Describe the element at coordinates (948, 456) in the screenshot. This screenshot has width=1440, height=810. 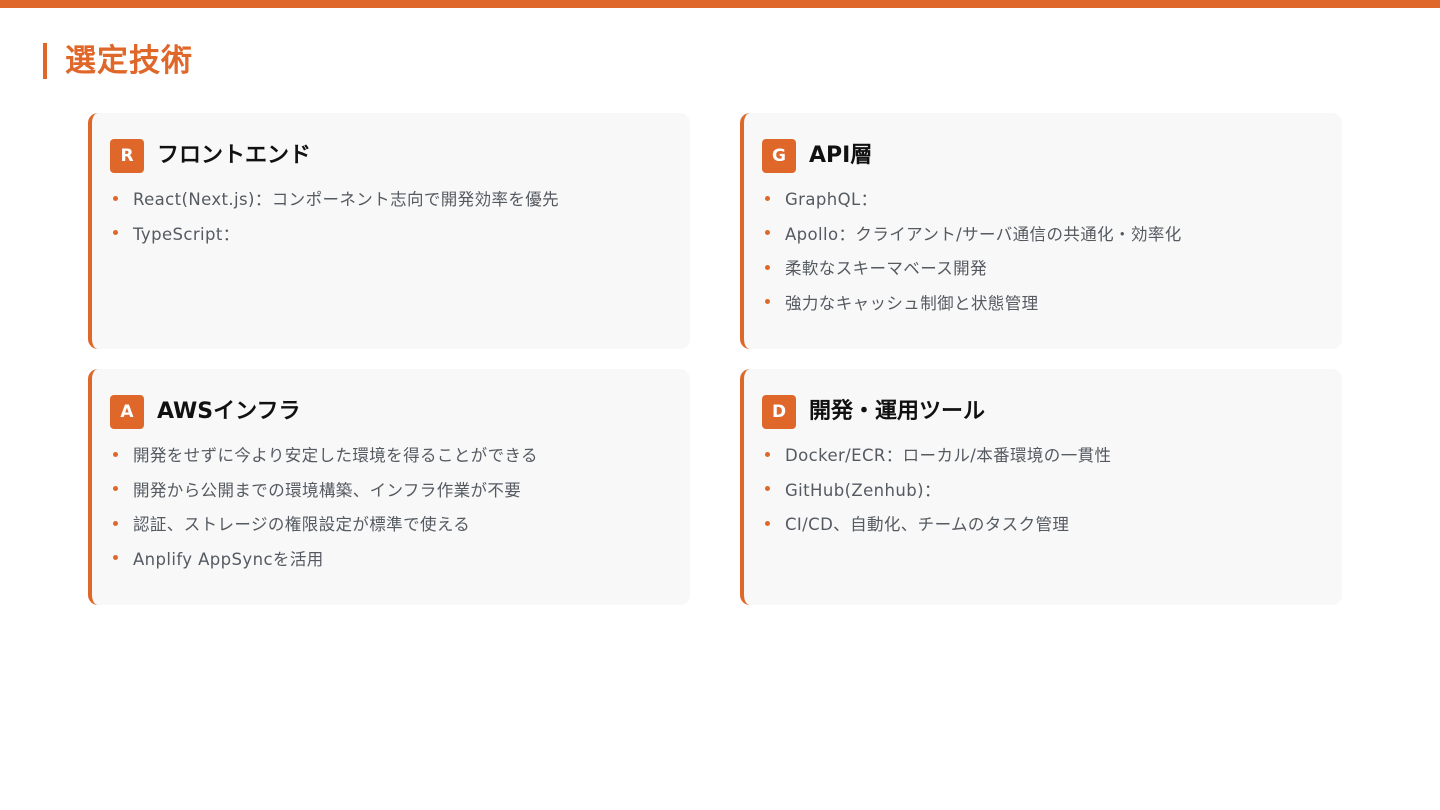
I see `list-item-text: Docker/ECR：ローカル/本番環境の一貫性` at that location.